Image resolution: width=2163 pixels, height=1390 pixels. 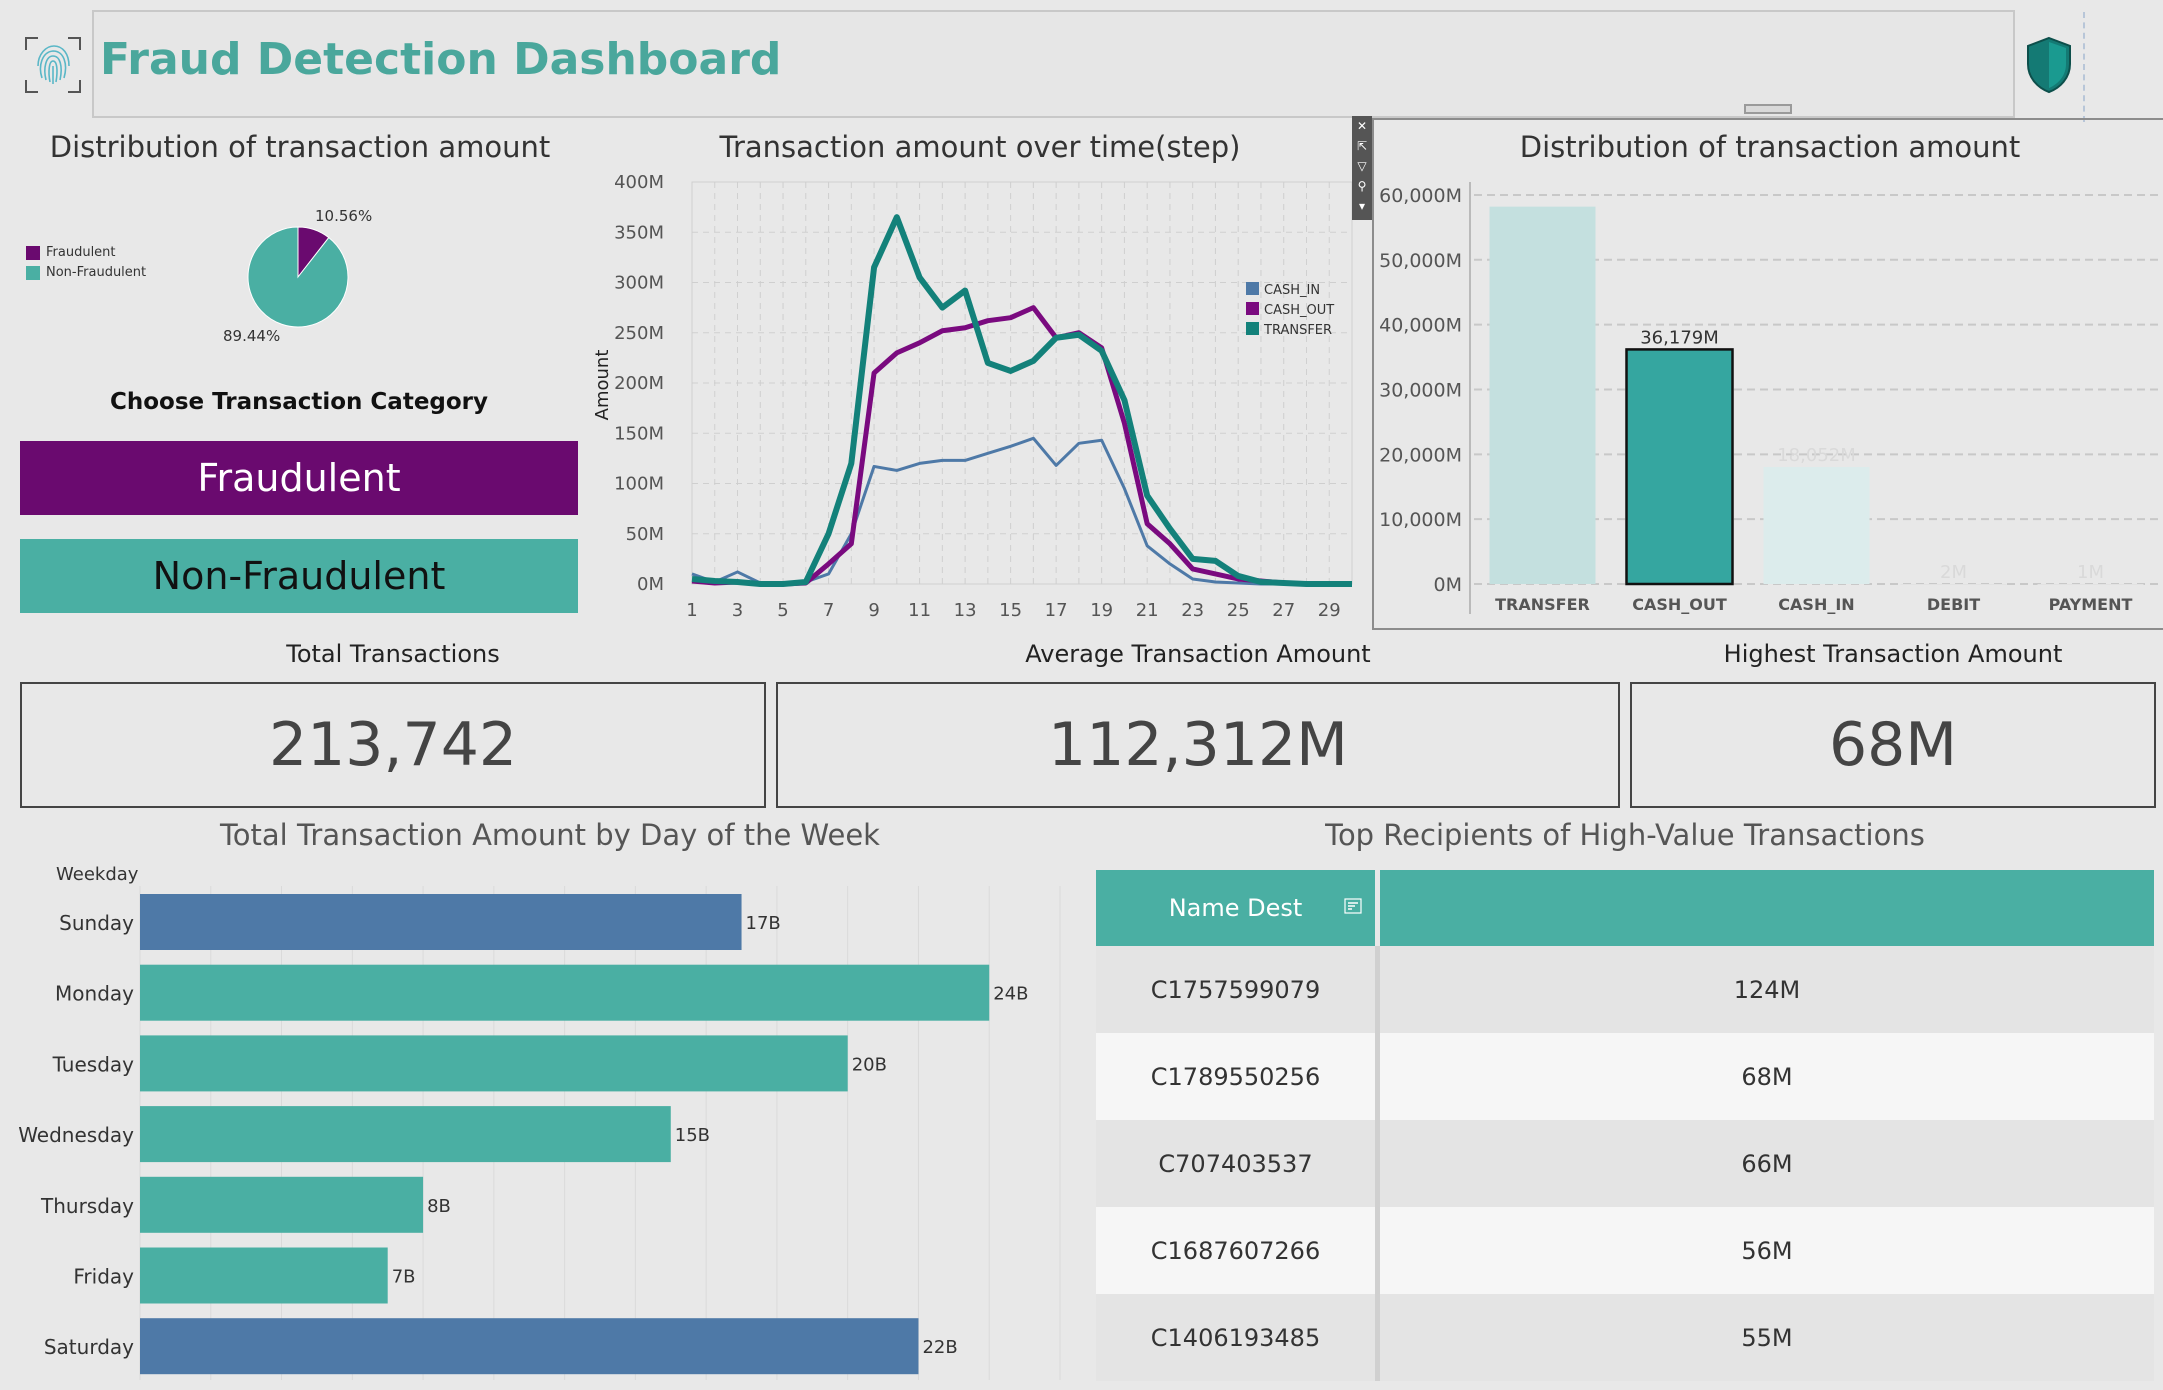 What do you see at coordinates (1625, 989) in the screenshot?
I see `table-row: C1757599079 124M` at bounding box center [1625, 989].